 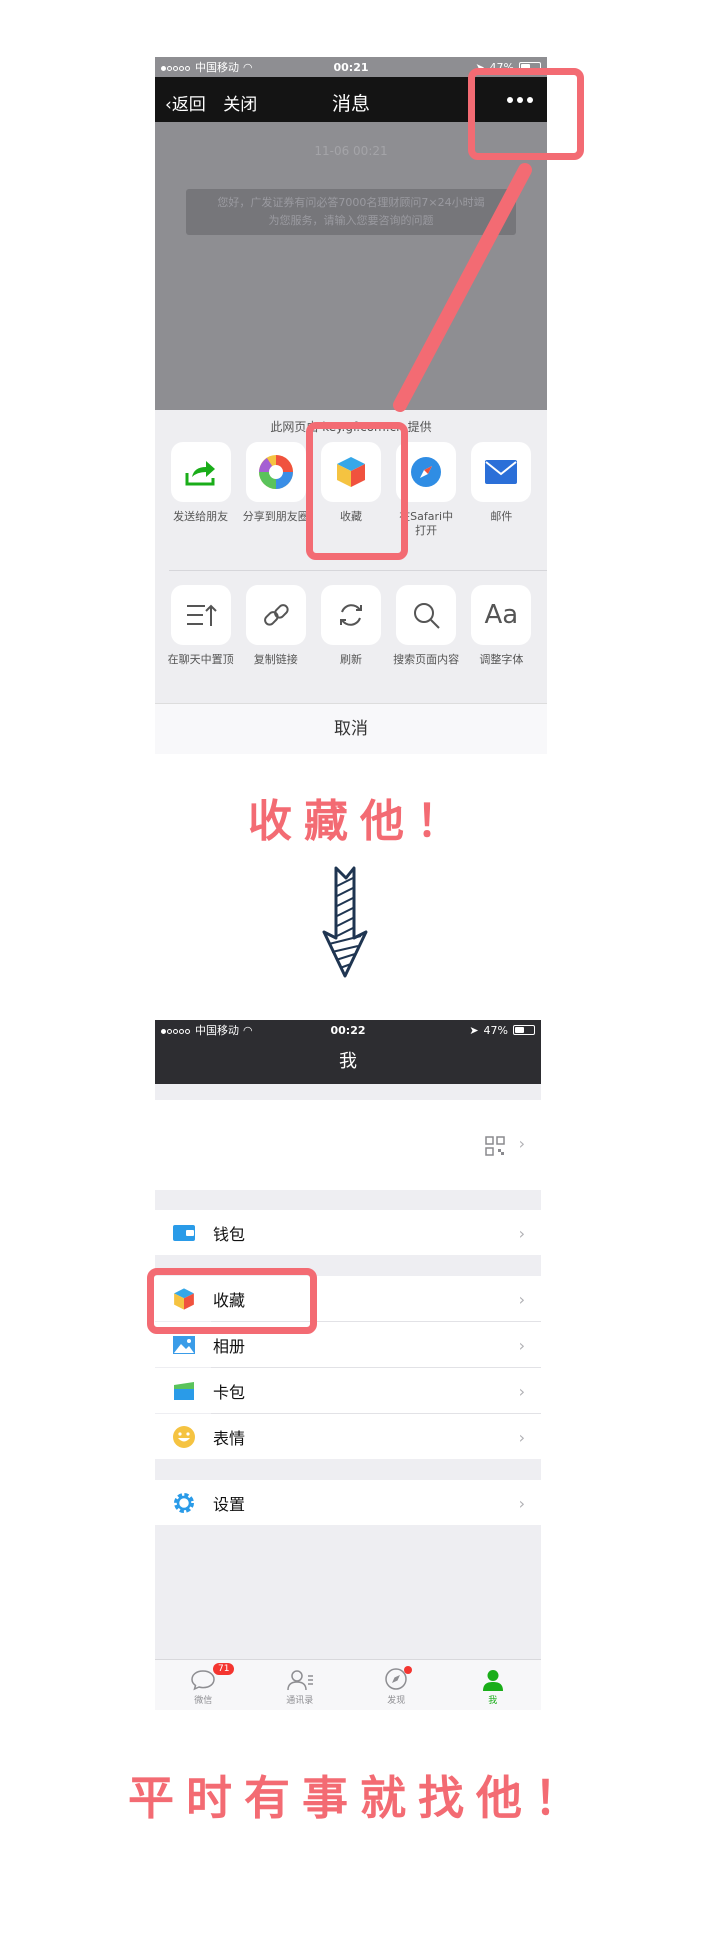 What do you see at coordinates (348, 1502) in the screenshot?
I see `menu-item-settings: 设置 ›` at bounding box center [348, 1502].